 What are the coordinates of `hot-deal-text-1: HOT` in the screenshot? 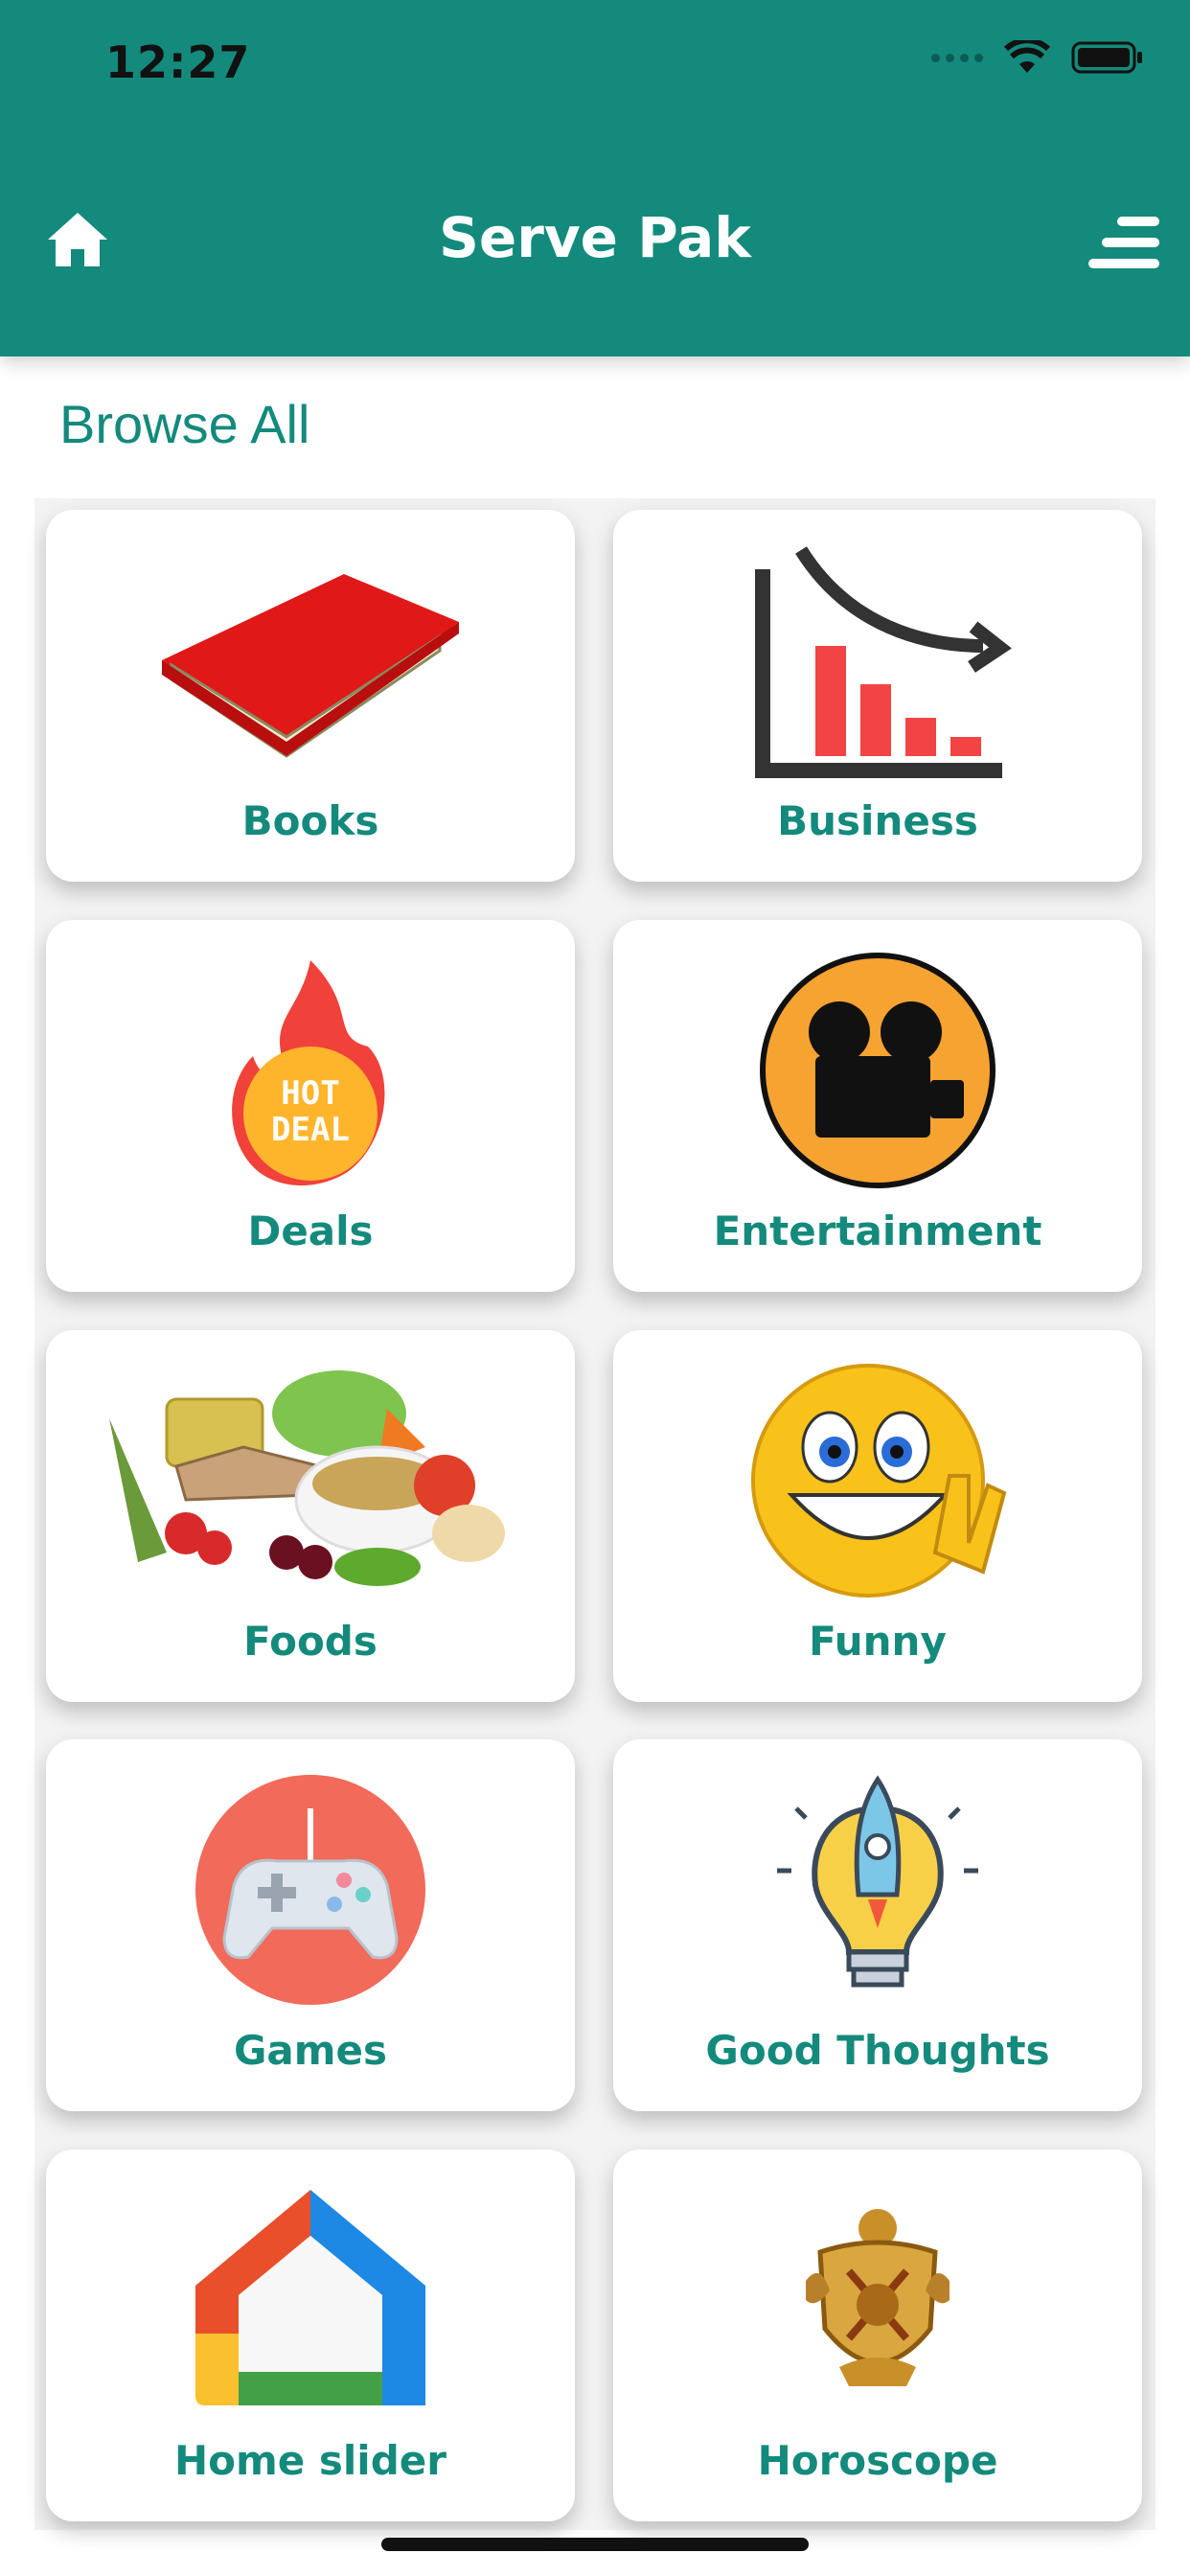 It's located at (310, 1093).